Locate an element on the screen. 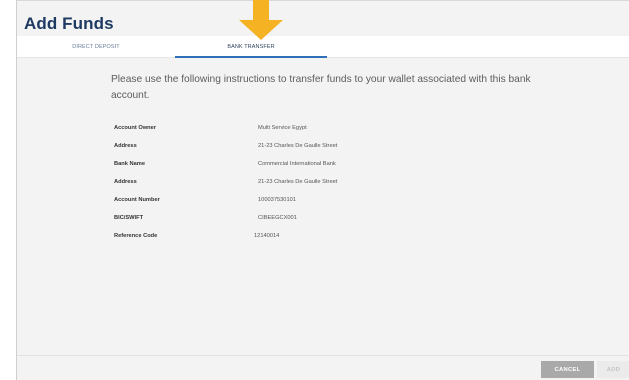 The width and height of the screenshot is (629, 380). tab-bar: DIRECT DEPOSIT BANK TRANSFER is located at coordinates (323, 47).